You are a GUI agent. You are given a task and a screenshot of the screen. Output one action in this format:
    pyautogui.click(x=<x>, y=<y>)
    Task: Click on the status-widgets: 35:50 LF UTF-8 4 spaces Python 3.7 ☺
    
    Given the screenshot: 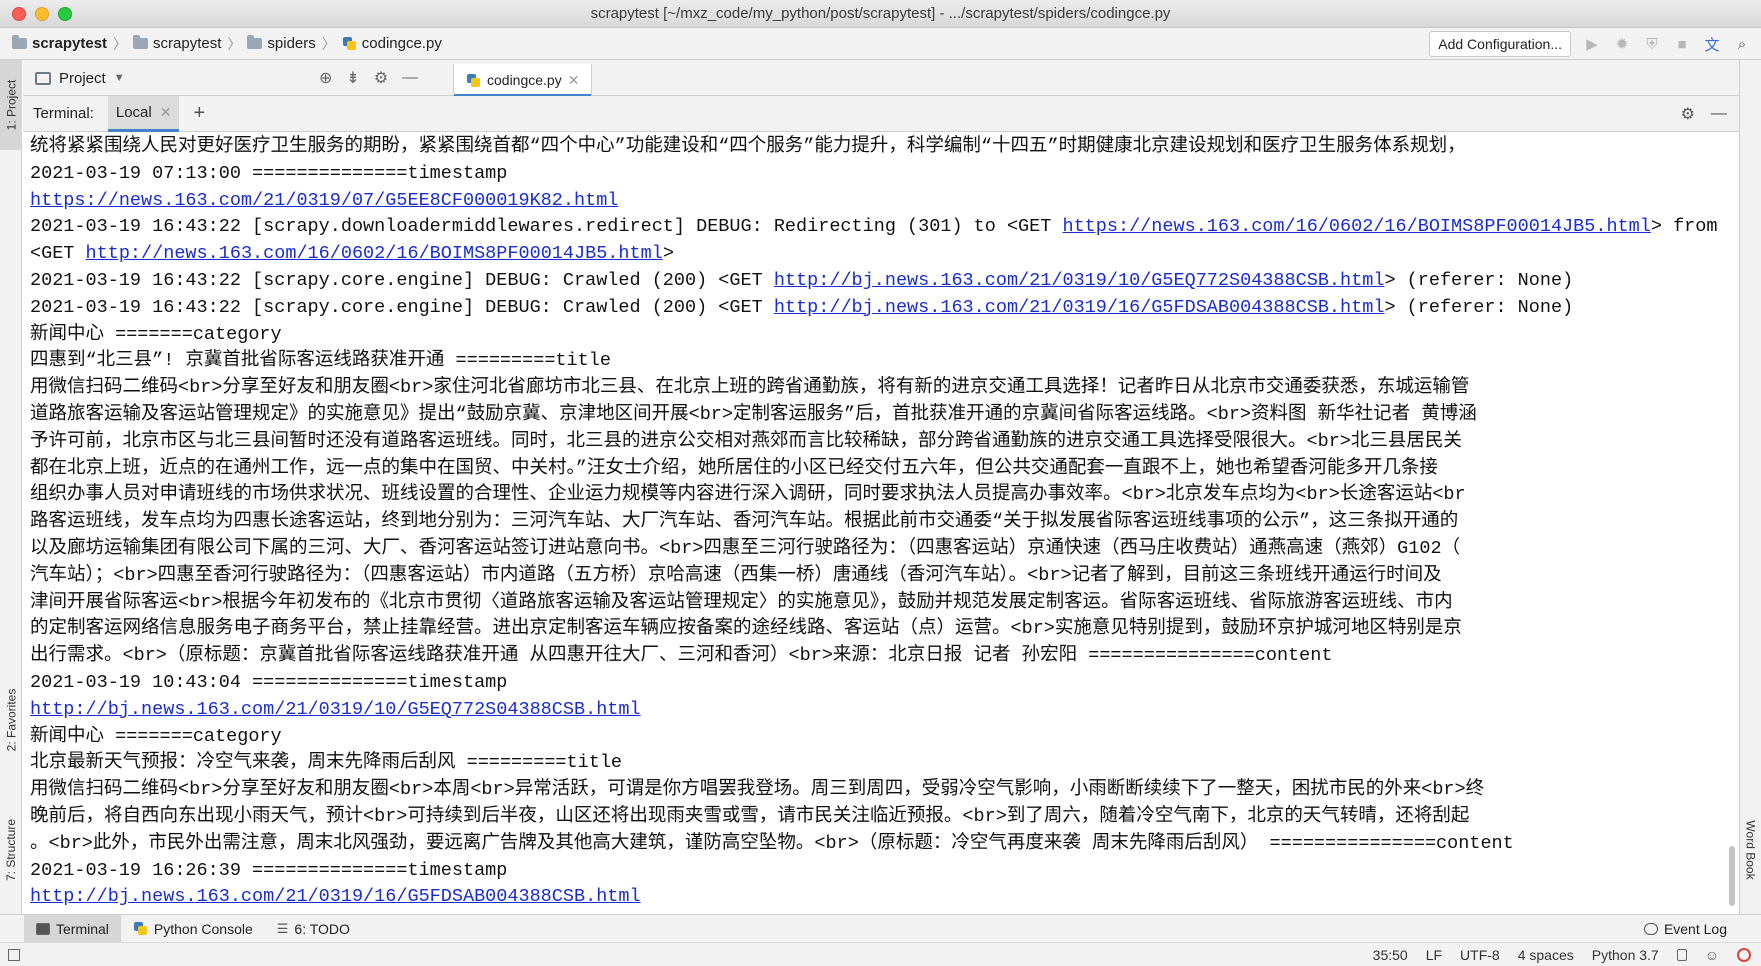 What is the action you would take?
    pyautogui.click(x=1562, y=954)
    